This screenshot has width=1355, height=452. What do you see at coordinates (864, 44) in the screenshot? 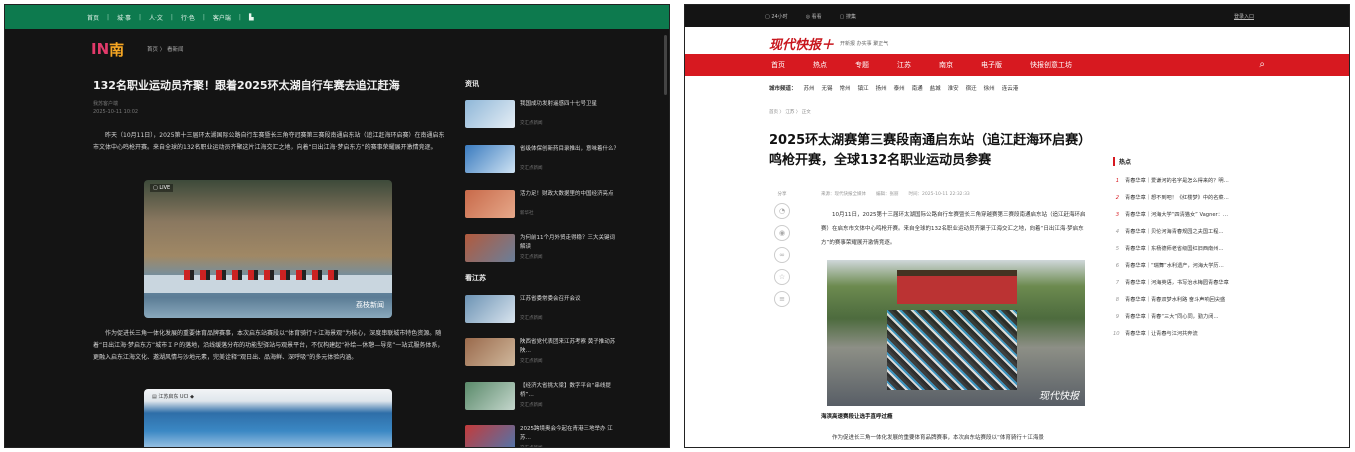
I see `site-tagline: 开新报 办实事 聚正气` at bounding box center [864, 44].